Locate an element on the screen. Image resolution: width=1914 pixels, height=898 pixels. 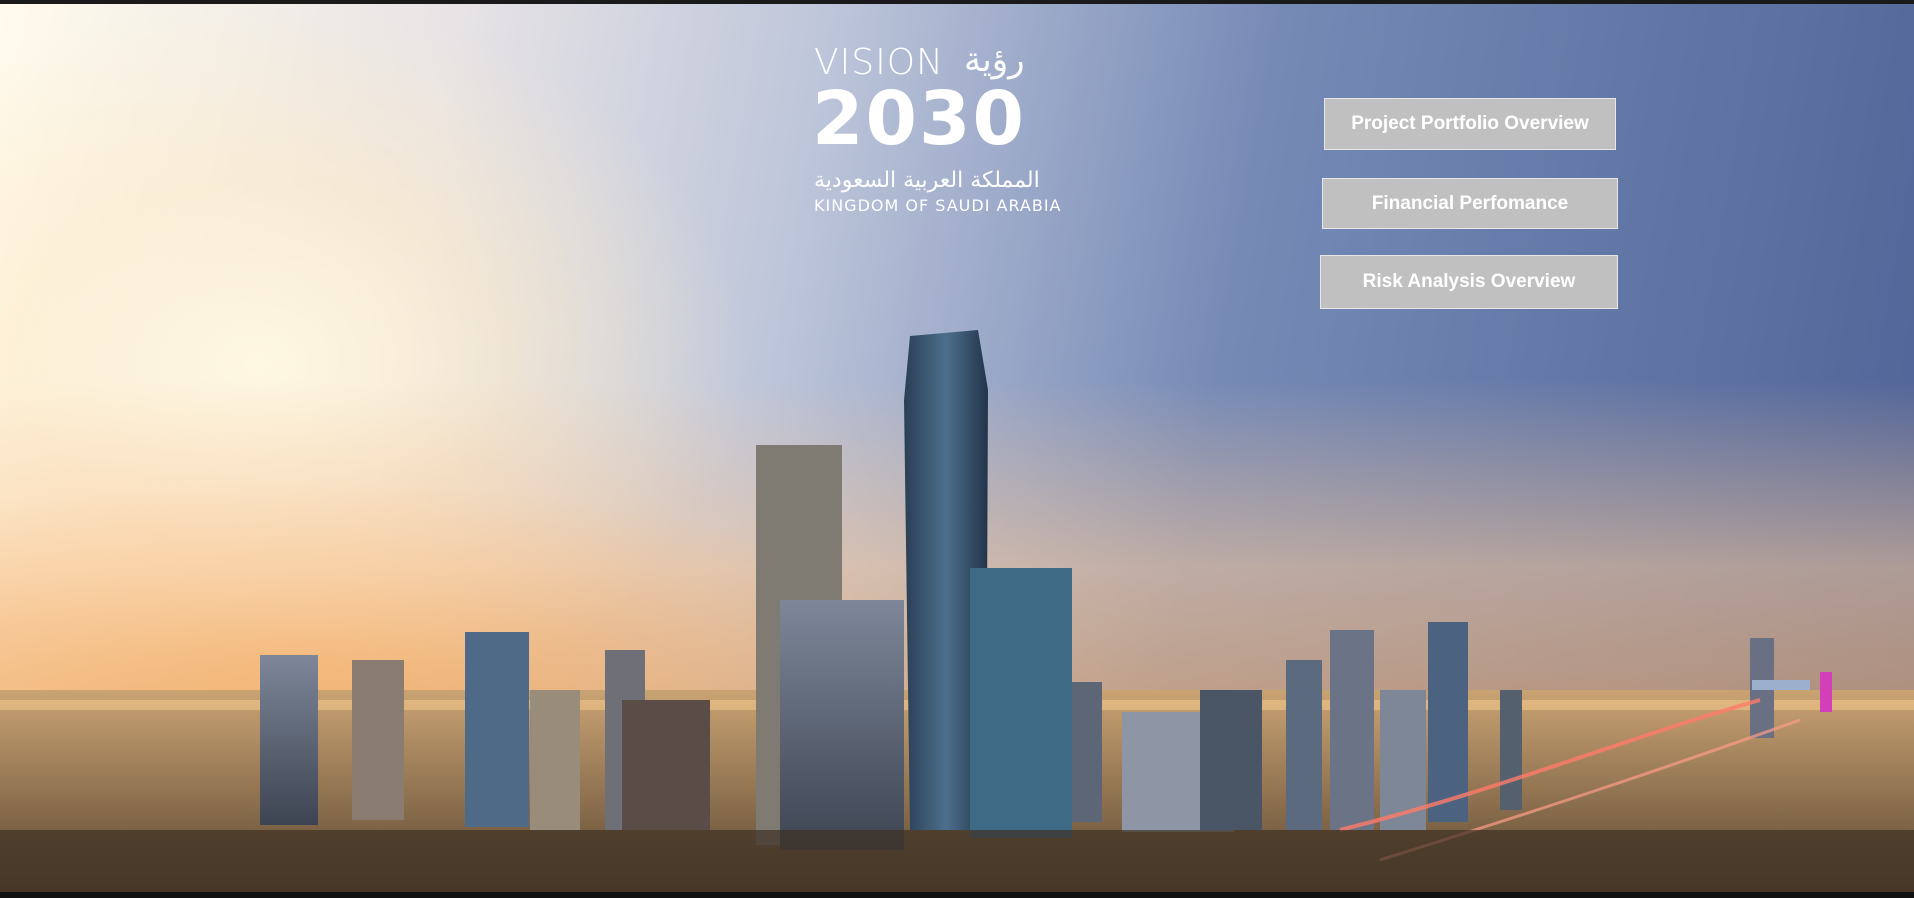
risk-analysis-overview-button: Risk Analysis Overview is located at coordinates (1469, 282).